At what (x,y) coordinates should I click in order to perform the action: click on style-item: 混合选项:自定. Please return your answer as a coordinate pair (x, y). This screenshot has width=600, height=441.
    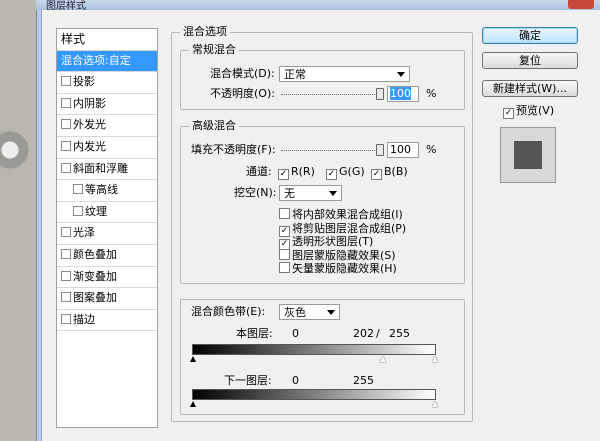
    Looking at the image, I should click on (107, 61).